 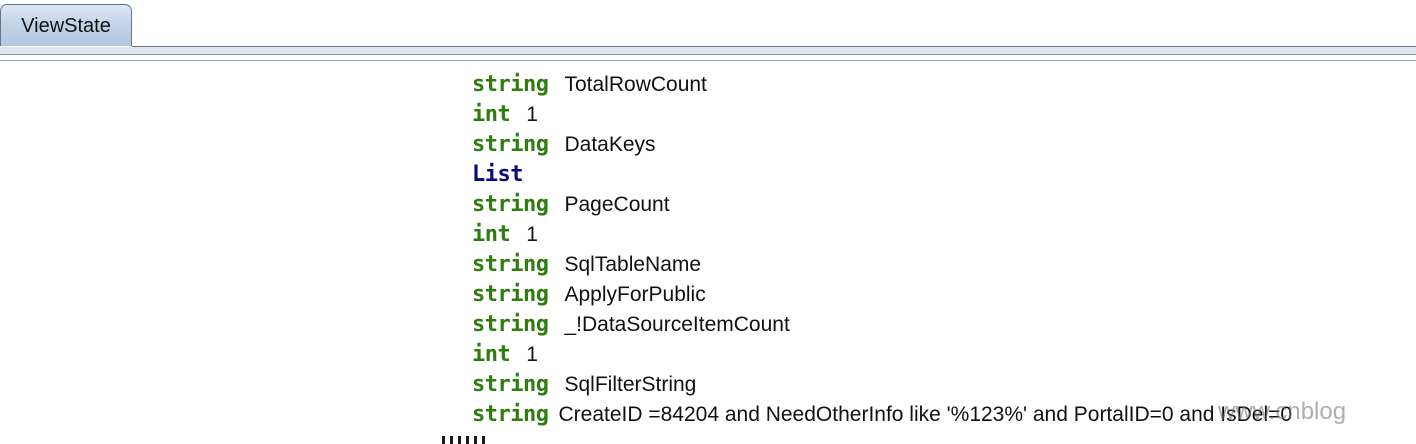 What do you see at coordinates (677, 324) in the screenshot?
I see `entry-value: _!DataSourceItemCount` at bounding box center [677, 324].